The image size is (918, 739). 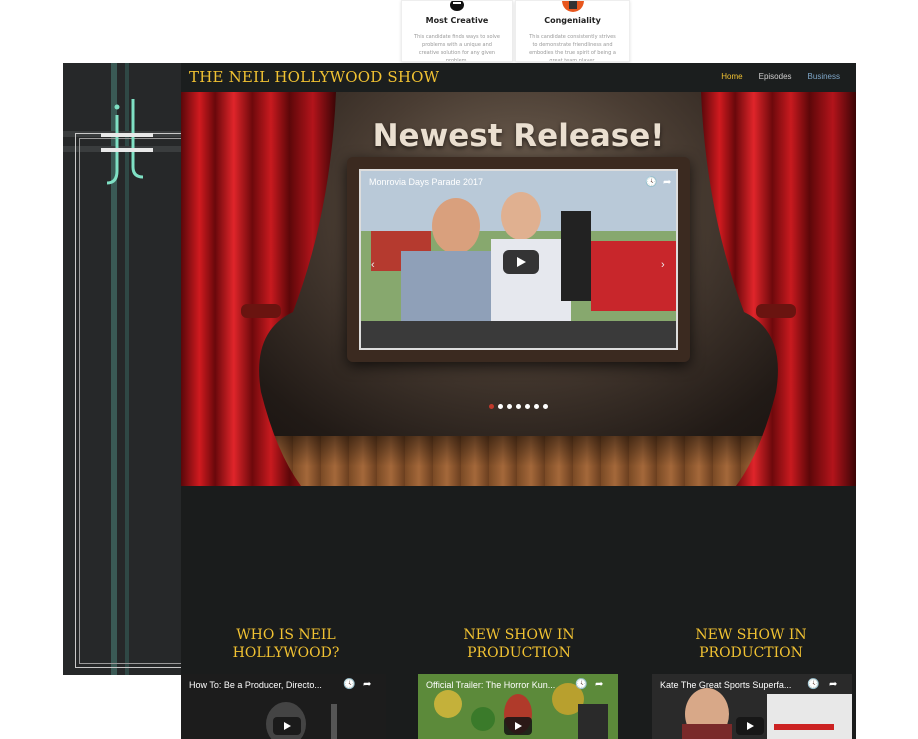 I want to click on award-title: Congeniality, so click(x=572, y=20).